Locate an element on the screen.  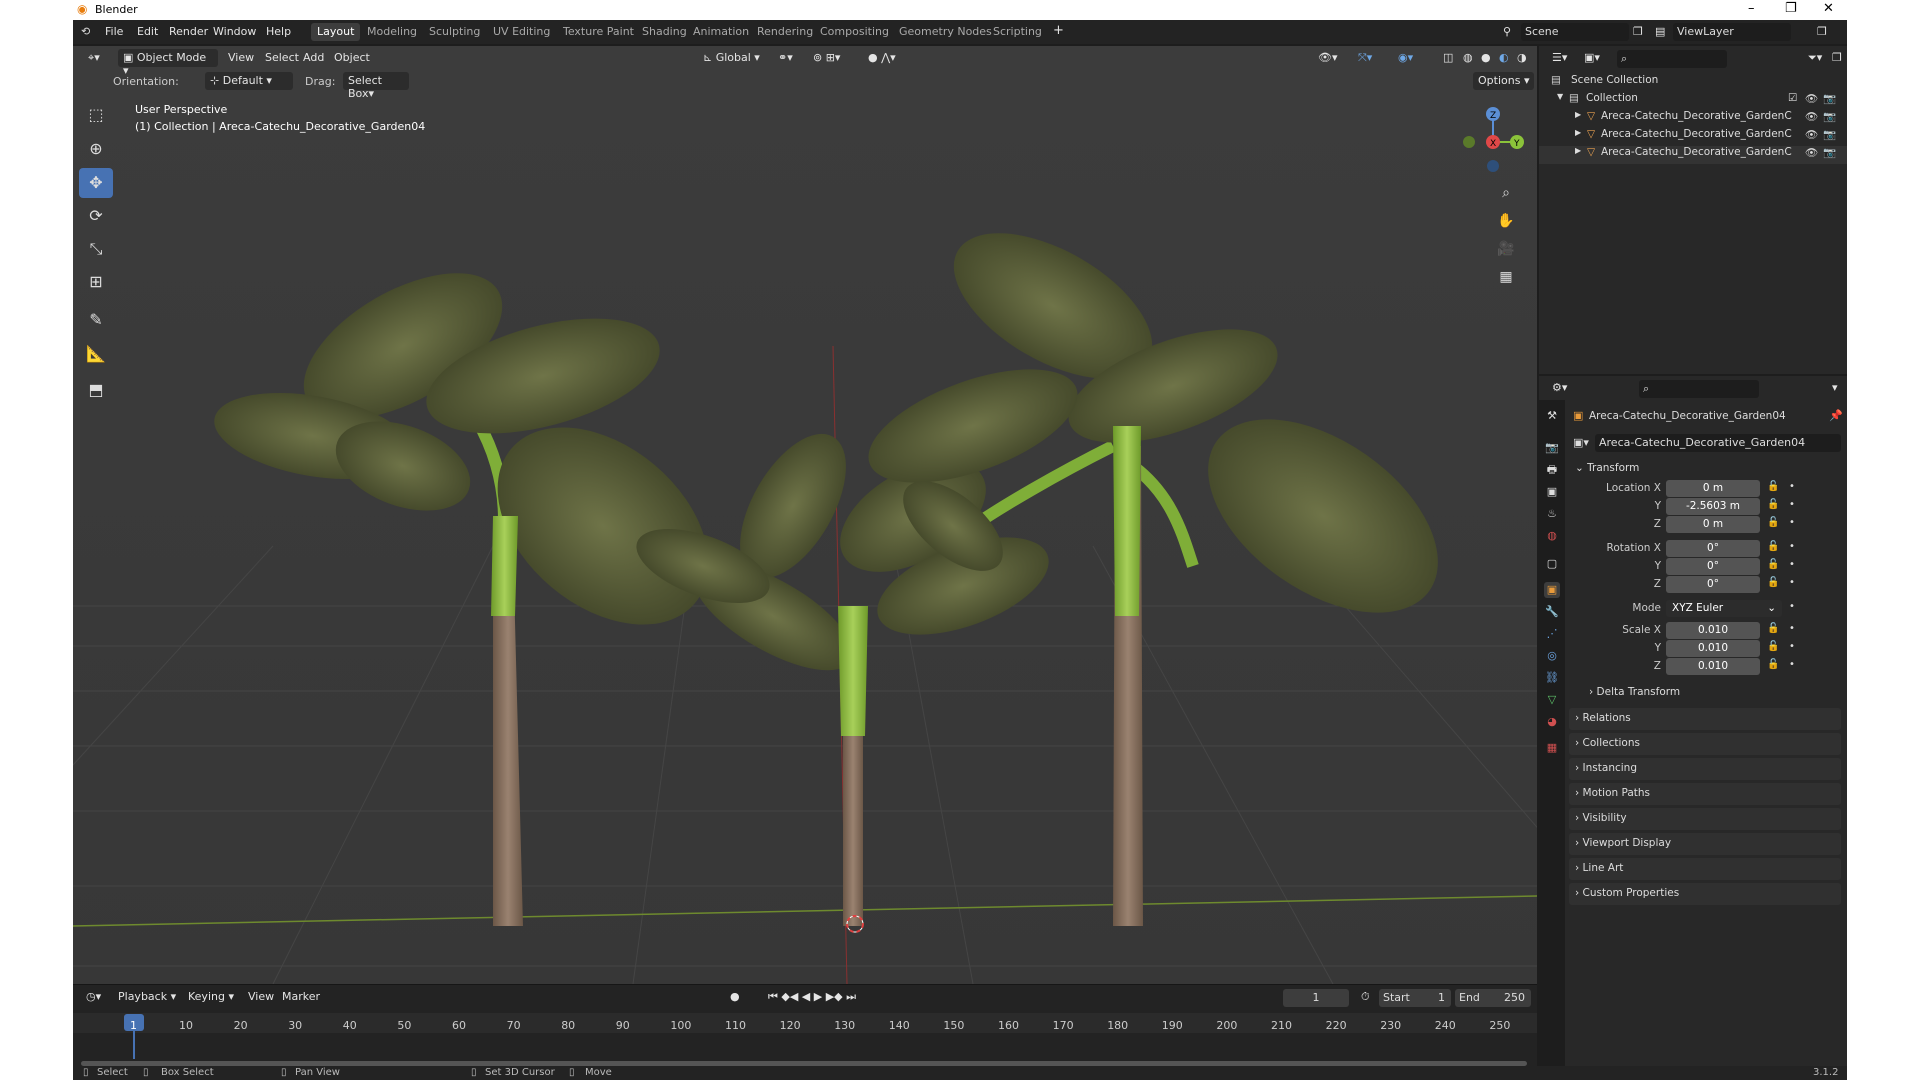
rotation-y-field: 0° is located at coordinates (1713, 566).